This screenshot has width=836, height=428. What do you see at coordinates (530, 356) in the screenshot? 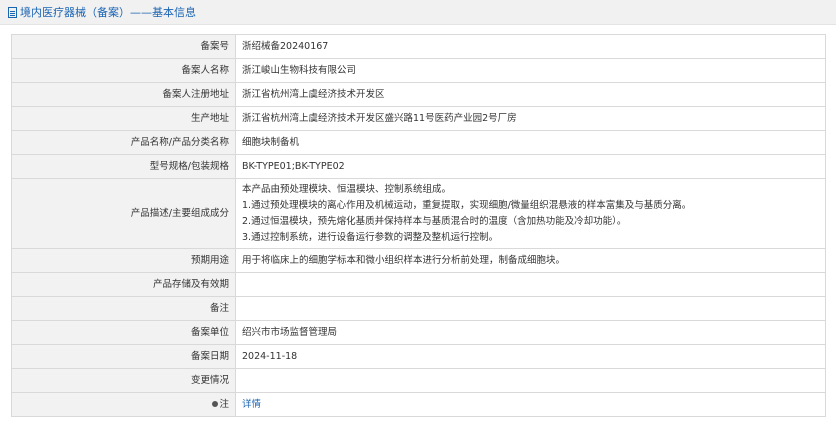
I see `field-value: 2024-11-18` at bounding box center [530, 356].